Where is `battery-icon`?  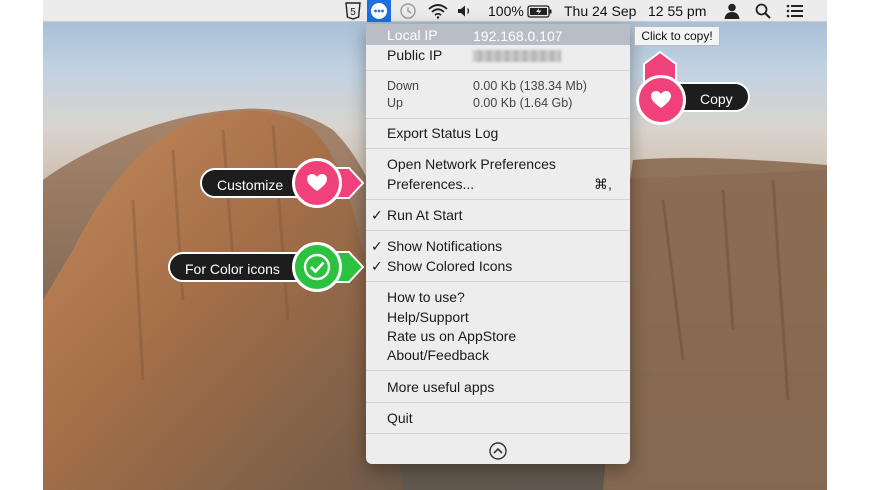 battery-icon is located at coordinates (540, 11).